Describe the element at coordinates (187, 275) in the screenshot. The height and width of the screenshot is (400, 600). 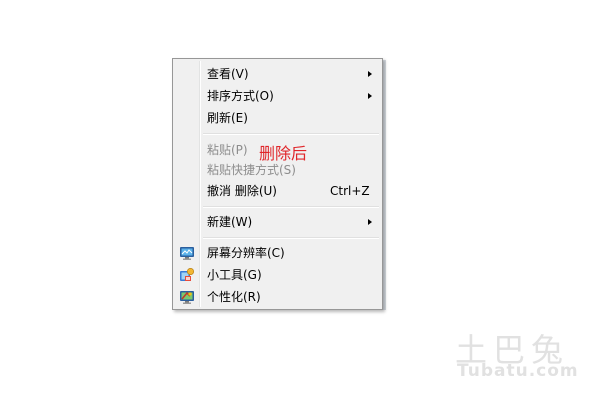
I see `gadgets-icon` at that location.